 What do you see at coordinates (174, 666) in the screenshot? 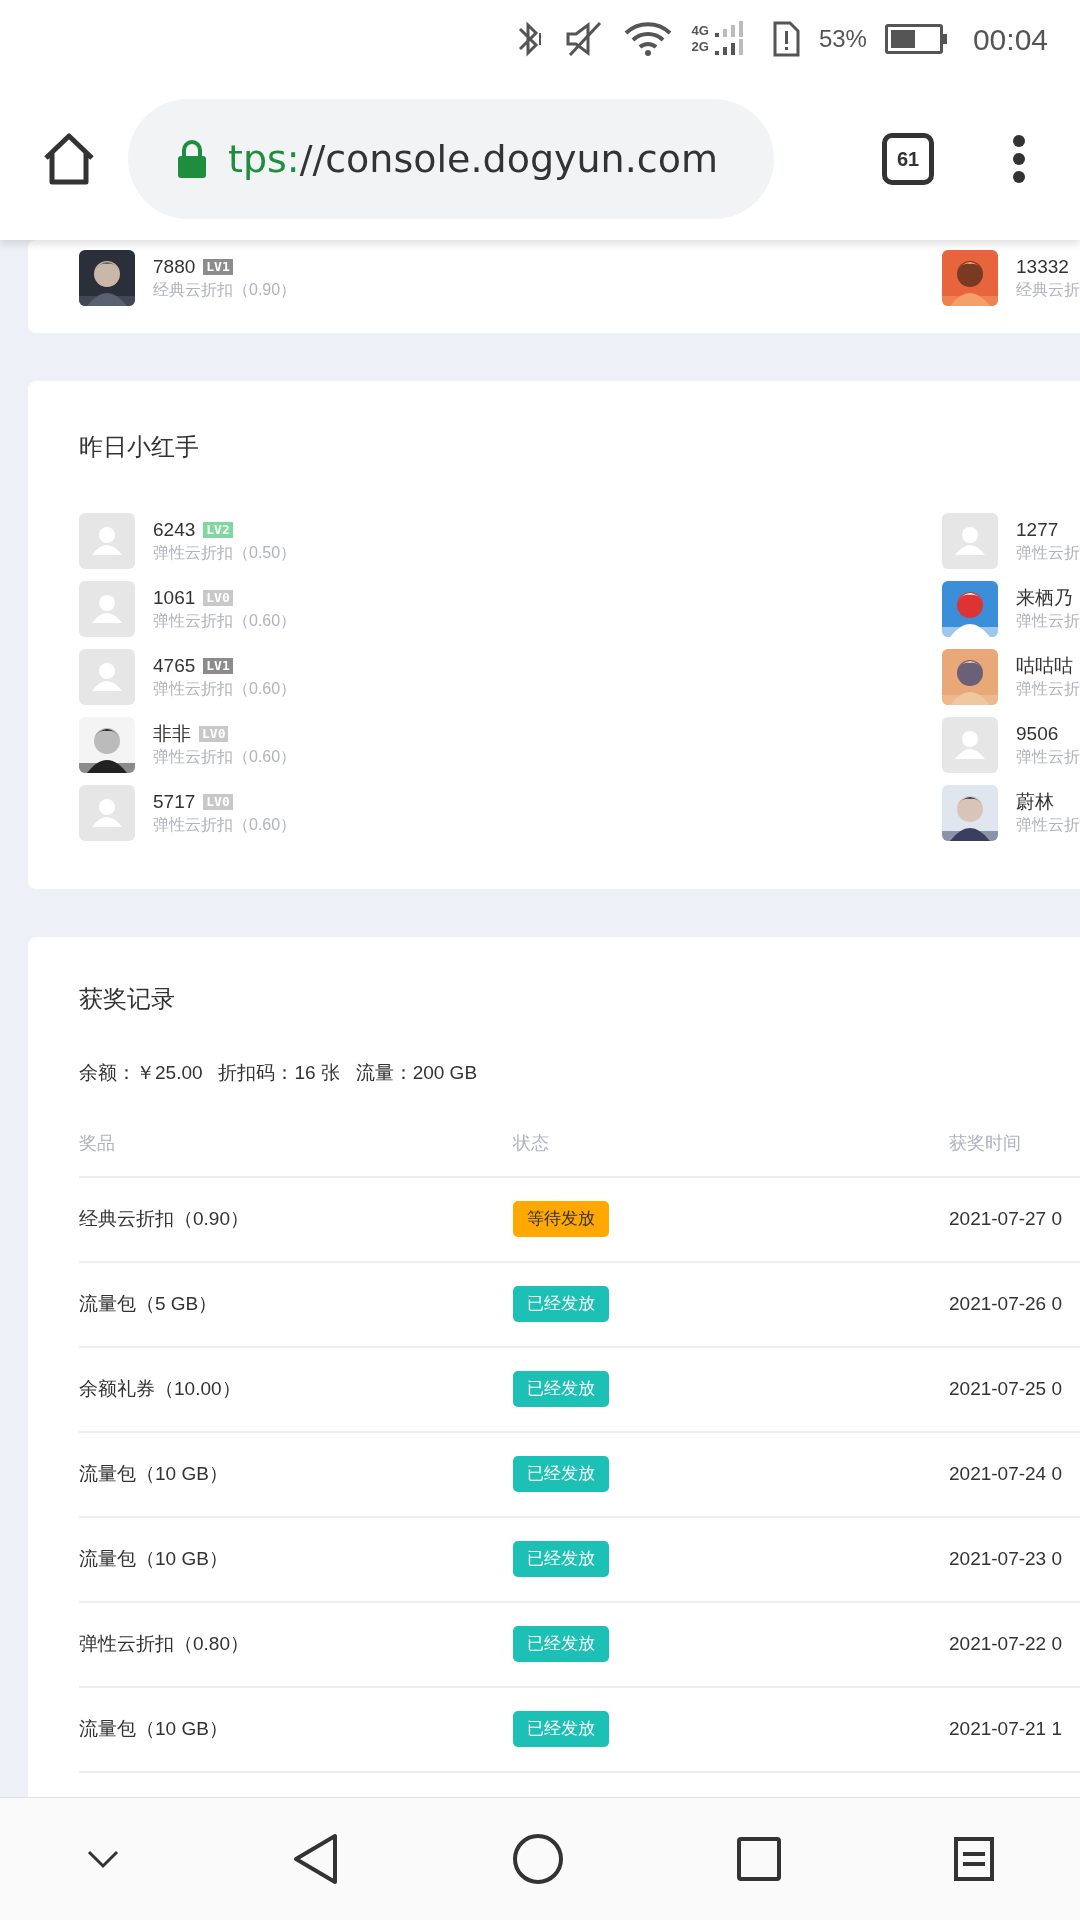
I see `user-name: 4765` at bounding box center [174, 666].